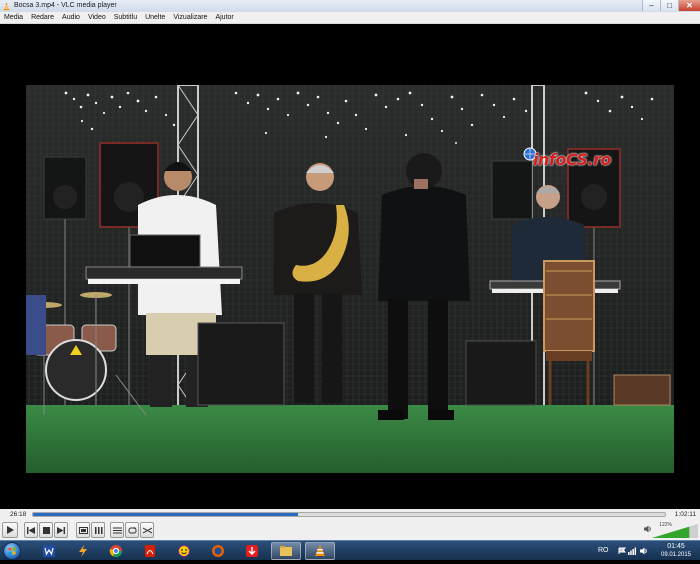 The width and height of the screenshot is (700, 564). I want to click on guitar-amp, so click(241, 364).